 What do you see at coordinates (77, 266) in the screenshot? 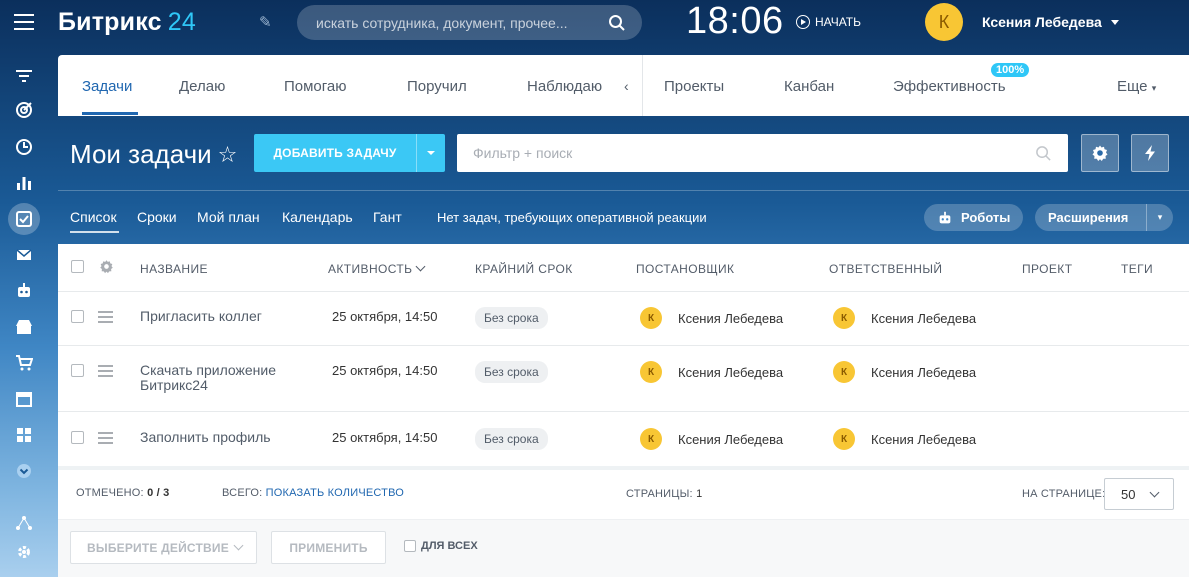
I see `select-all-checkbox` at bounding box center [77, 266].